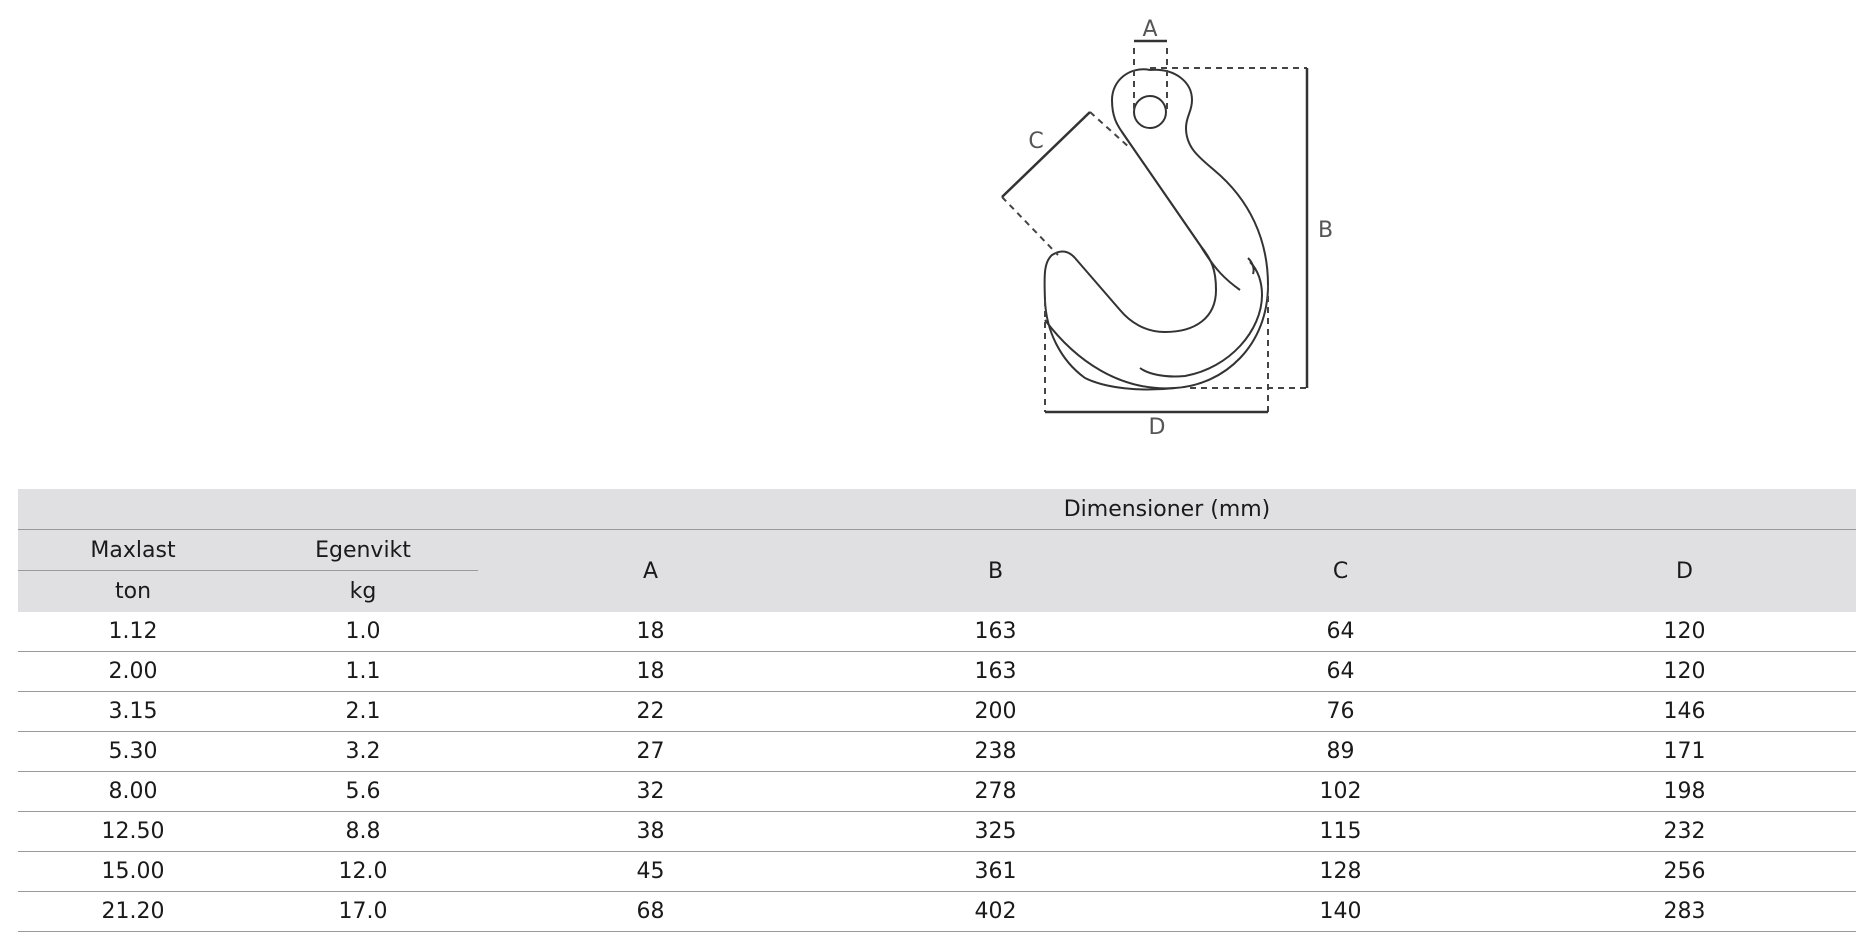 This screenshot has width=1871, height=947. I want to click on a-cell: 38, so click(650, 831).